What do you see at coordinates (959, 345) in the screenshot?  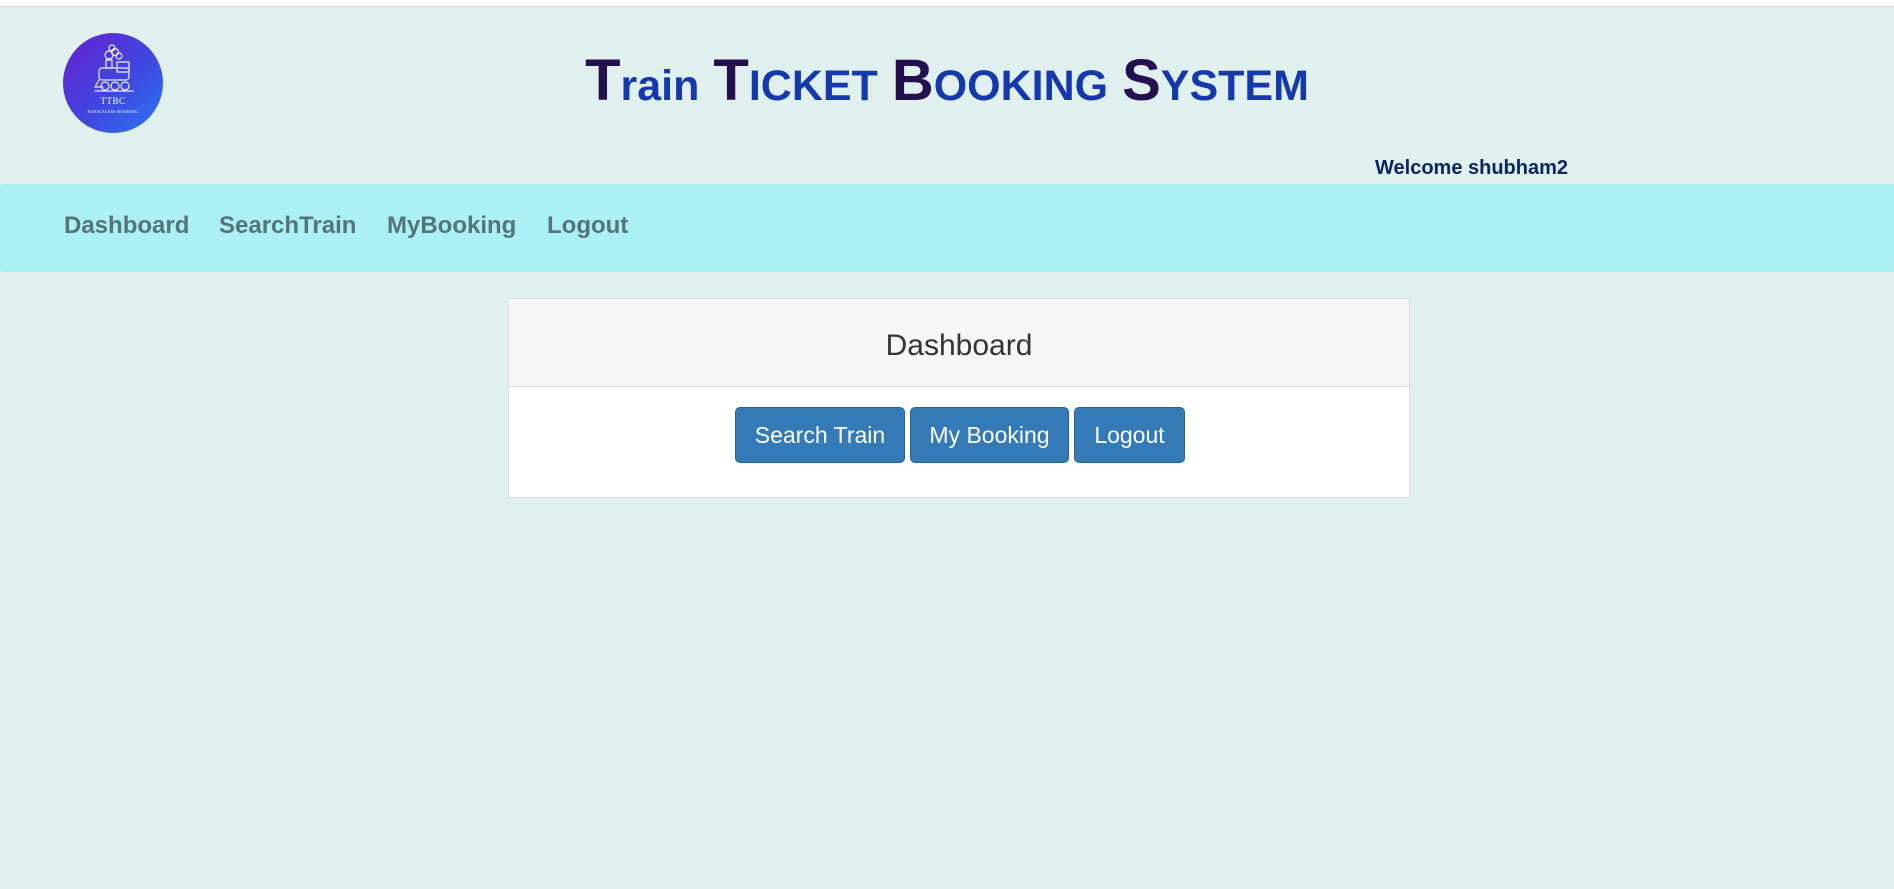 I see `panel-title: Dashboard` at bounding box center [959, 345].